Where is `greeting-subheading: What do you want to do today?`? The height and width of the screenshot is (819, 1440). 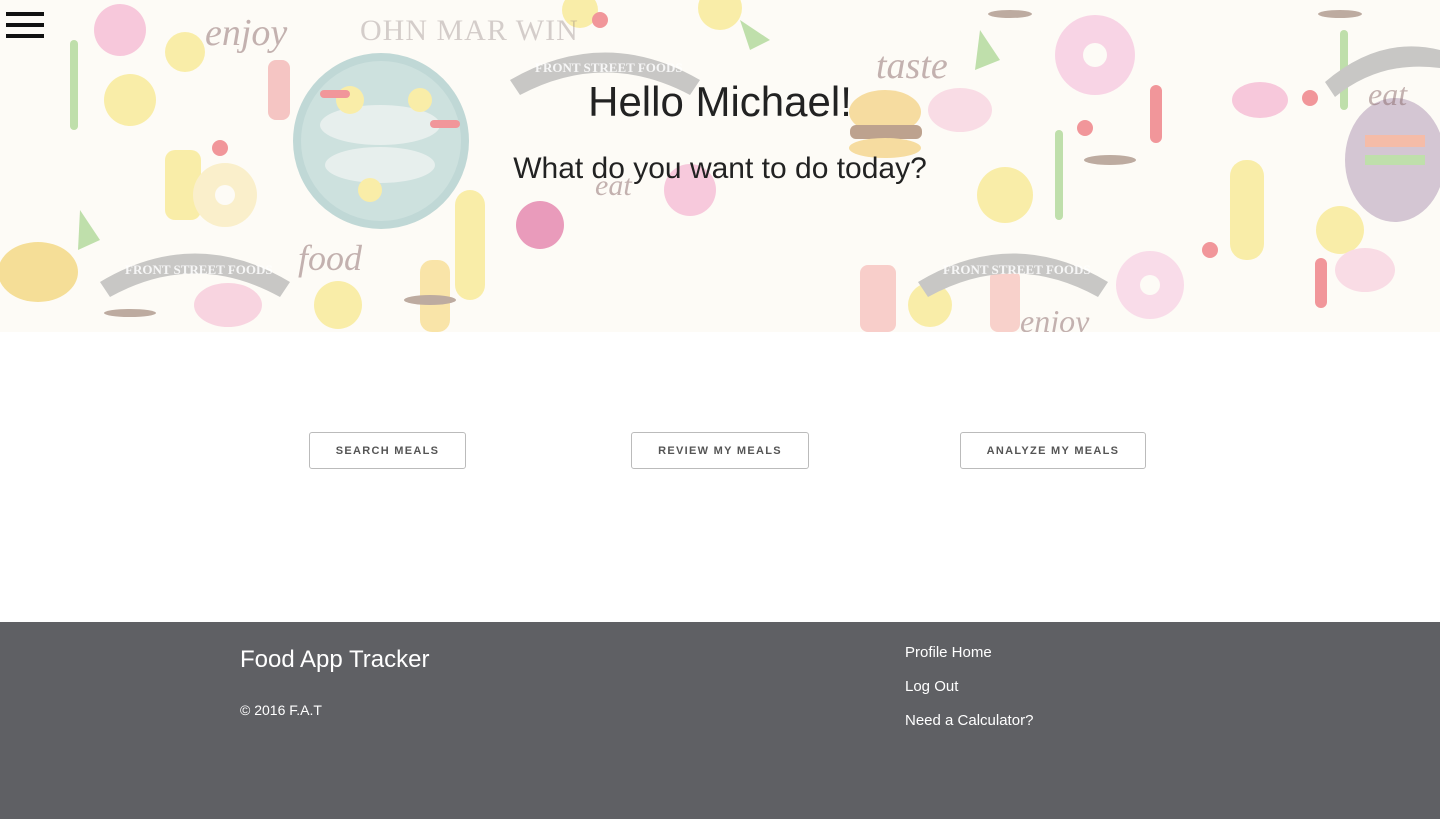 greeting-subheading: What do you want to do today? is located at coordinates (720, 168).